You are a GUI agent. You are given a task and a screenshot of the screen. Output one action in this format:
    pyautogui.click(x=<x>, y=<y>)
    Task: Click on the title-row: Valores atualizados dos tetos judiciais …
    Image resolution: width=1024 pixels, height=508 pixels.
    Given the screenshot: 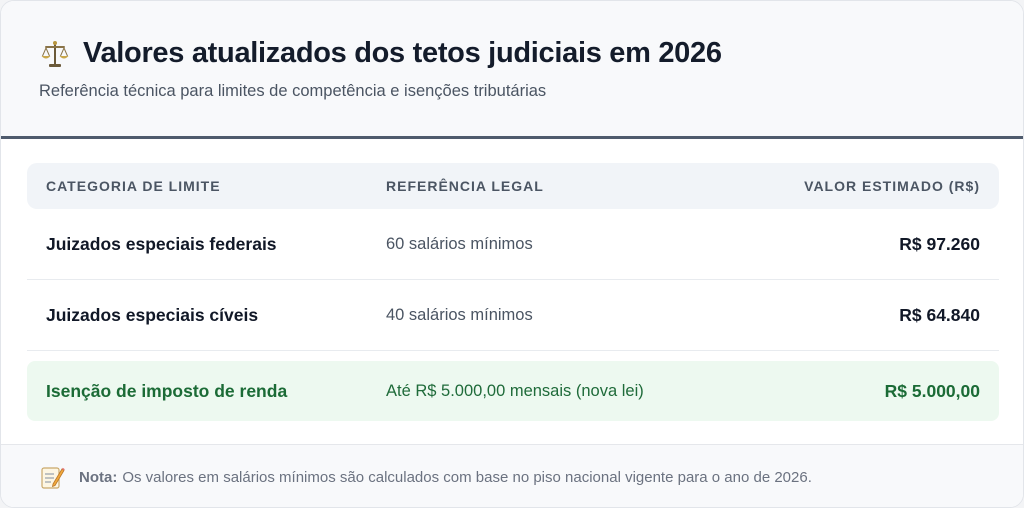 What is the action you would take?
    pyautogui.click(x=531, y=53)
    